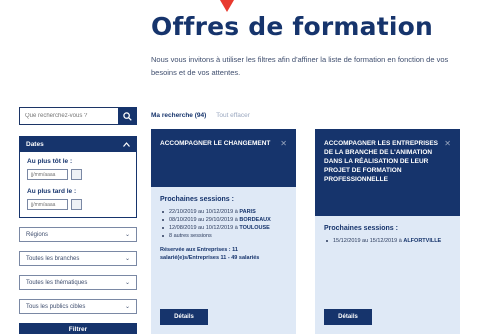  What do you see at coordinates (204, 220) in the screenshot?
I see `session-dates: 08/10/2019 au 29/10/2019 à` at bounding box center [204, 220].